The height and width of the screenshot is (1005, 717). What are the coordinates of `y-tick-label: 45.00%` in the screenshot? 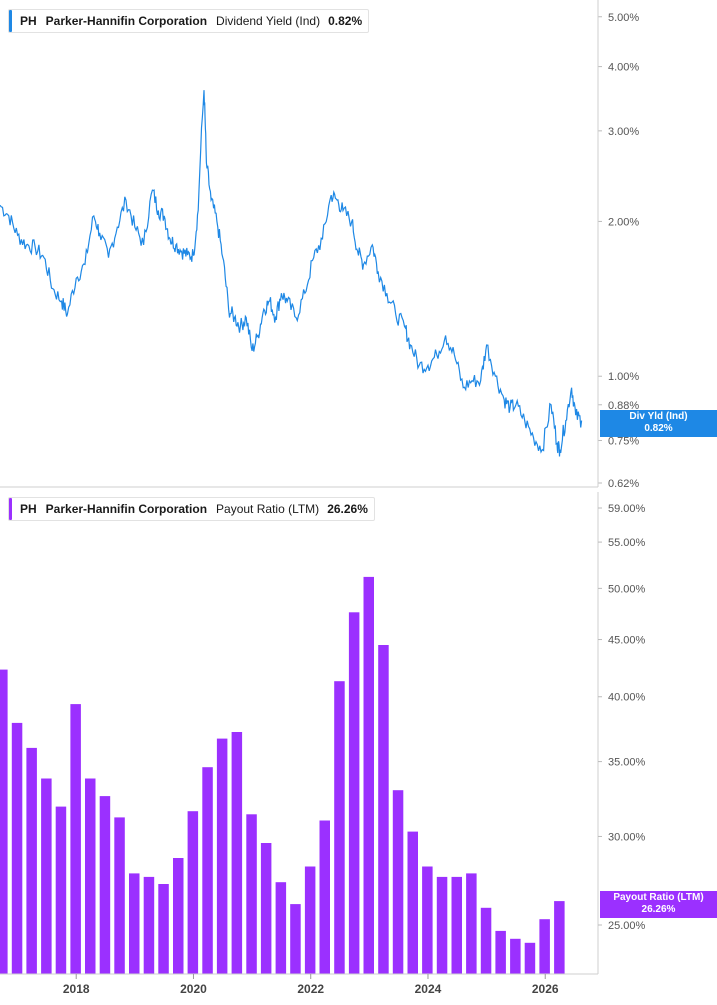 It's located at (627, 641).